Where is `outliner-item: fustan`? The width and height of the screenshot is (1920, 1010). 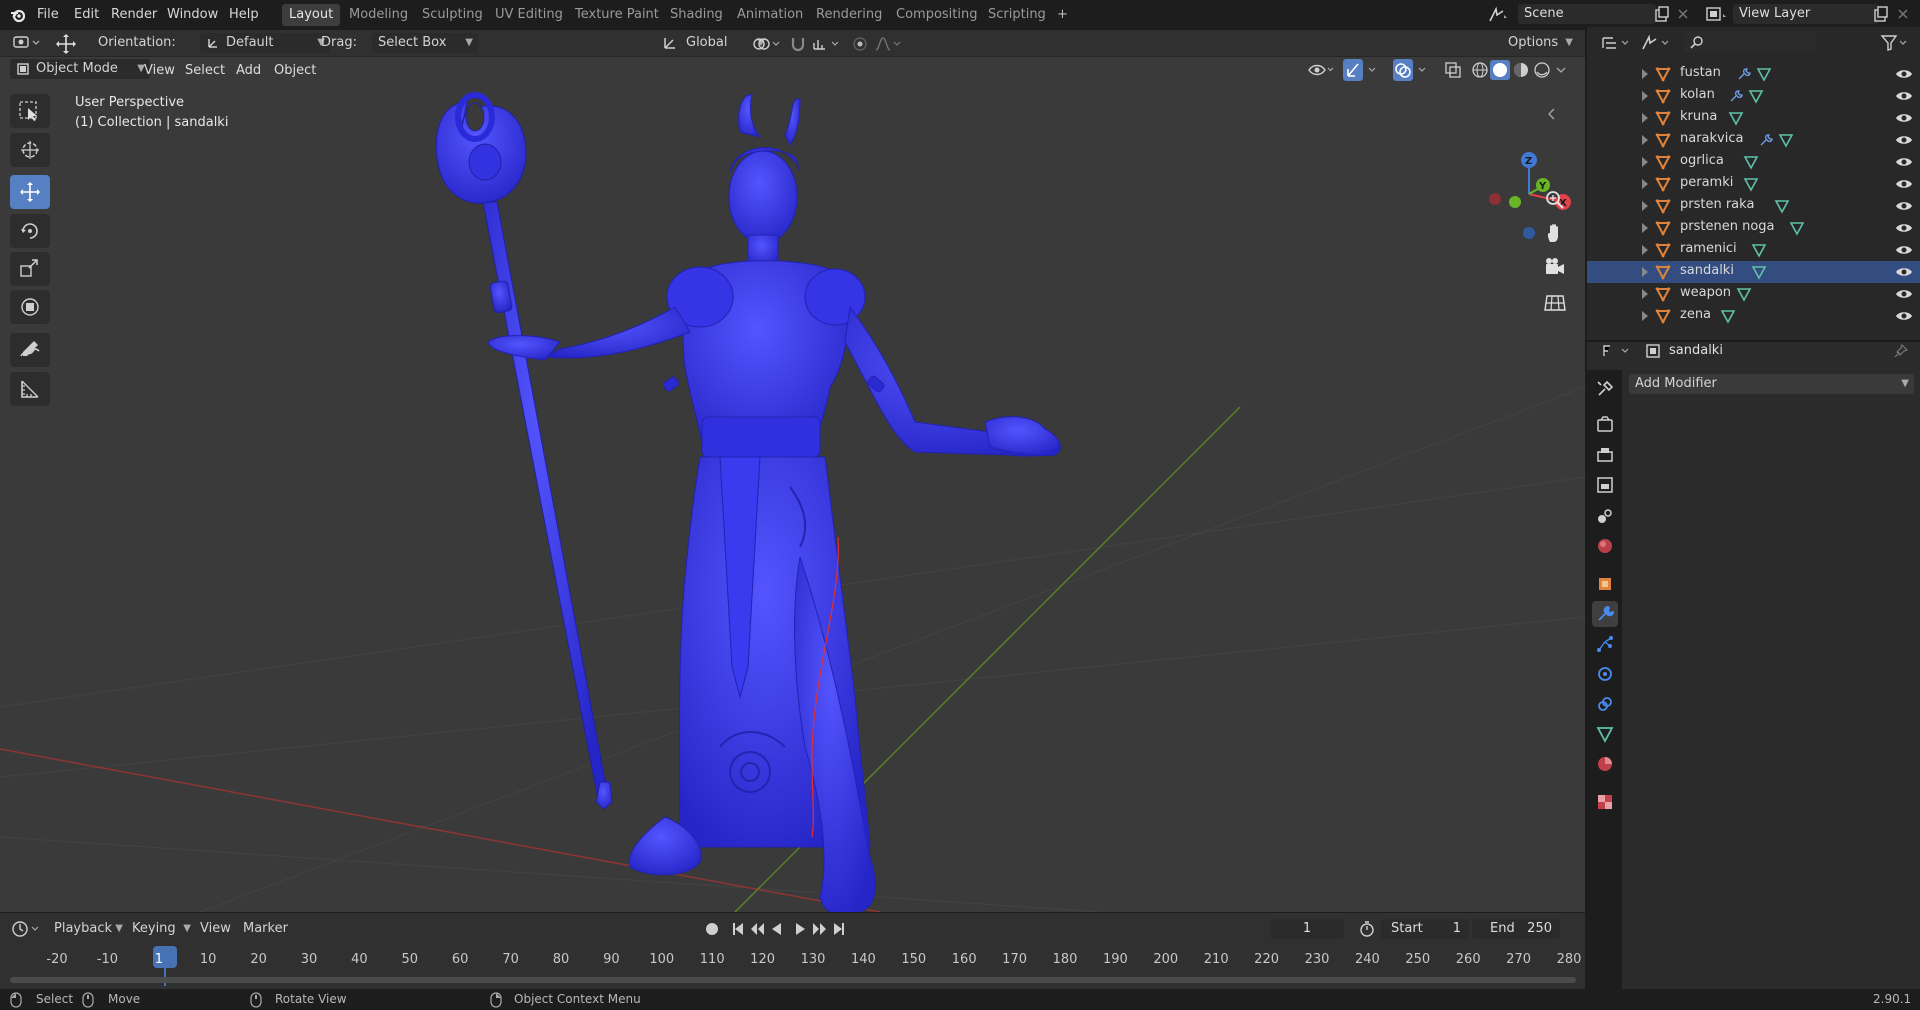
outliner-item: fustan is located at coordinates (1753, 74).